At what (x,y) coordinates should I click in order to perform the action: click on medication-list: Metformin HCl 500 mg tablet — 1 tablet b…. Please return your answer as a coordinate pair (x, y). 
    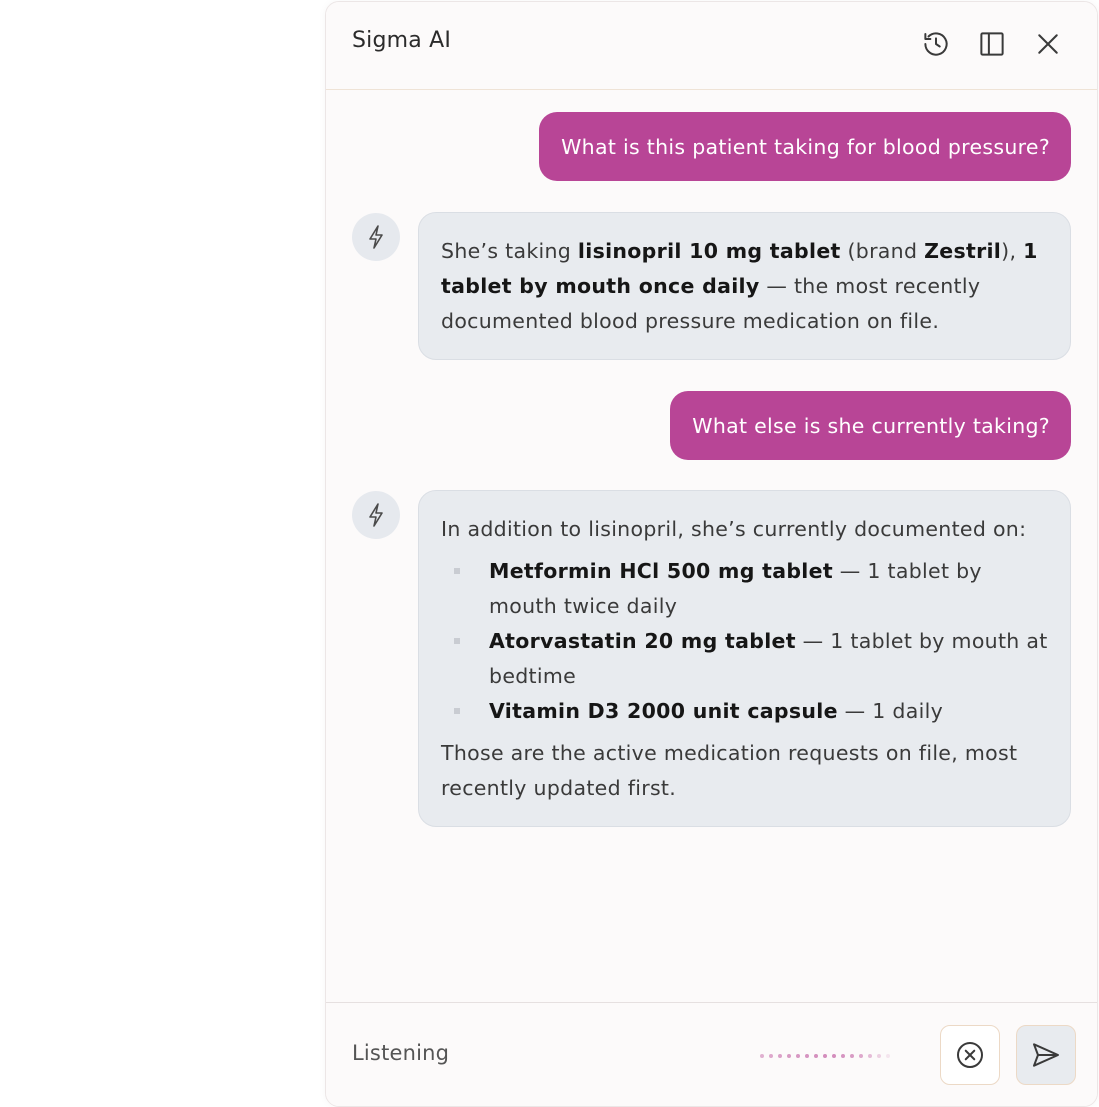
    Looking at the image, I should click on (744, 641).